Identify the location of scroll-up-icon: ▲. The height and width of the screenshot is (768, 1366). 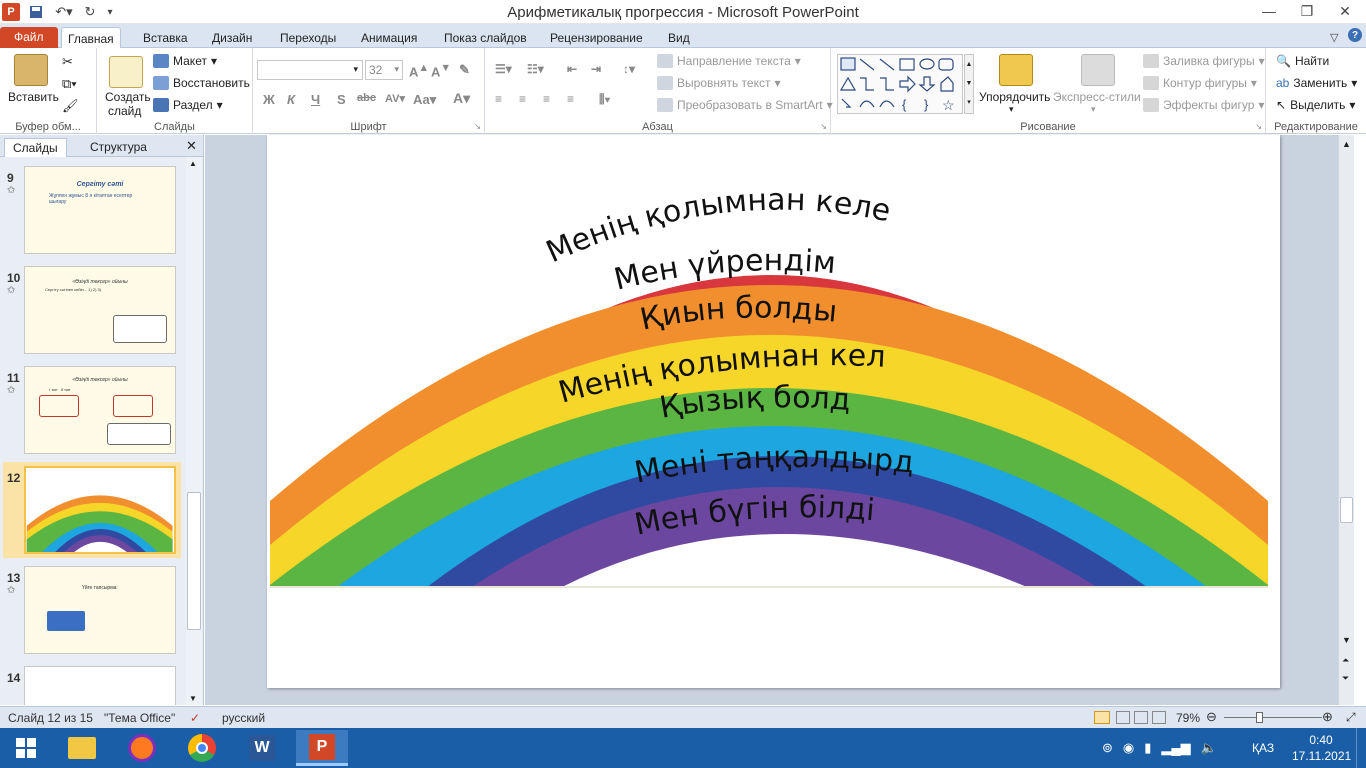
(1346, 144).